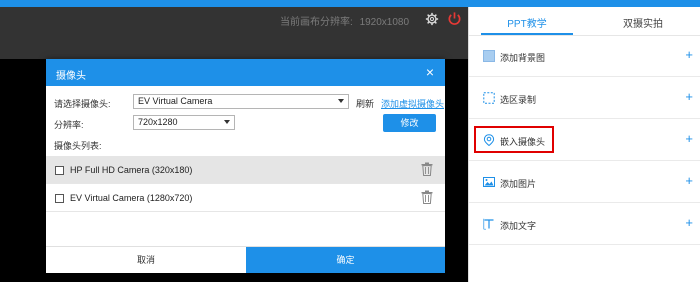 The height and width of the screenshot is (282, 700). I want to click on list-item: HP Full HD Camera (320x180), so click(245, 170).